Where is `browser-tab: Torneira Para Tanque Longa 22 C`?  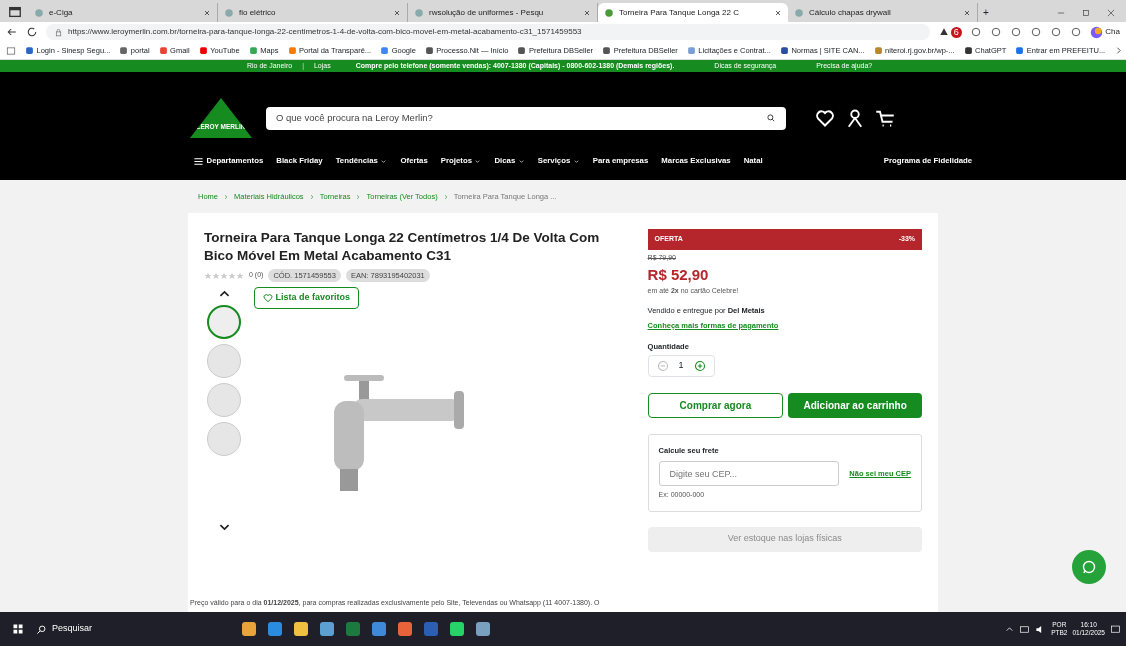 browser-tab: Torneira Para Tanque Longa 22 C is located at coordinates (693, 12).